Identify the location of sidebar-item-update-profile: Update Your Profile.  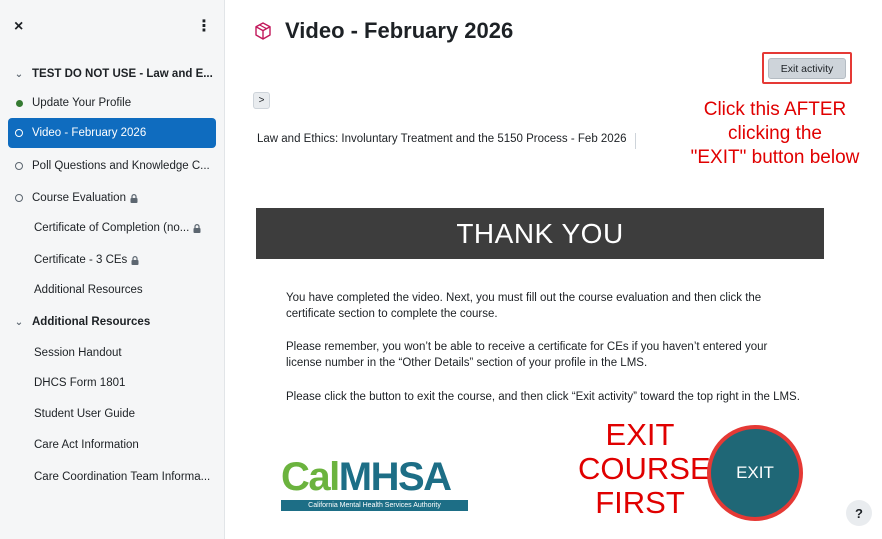
(112, 103).